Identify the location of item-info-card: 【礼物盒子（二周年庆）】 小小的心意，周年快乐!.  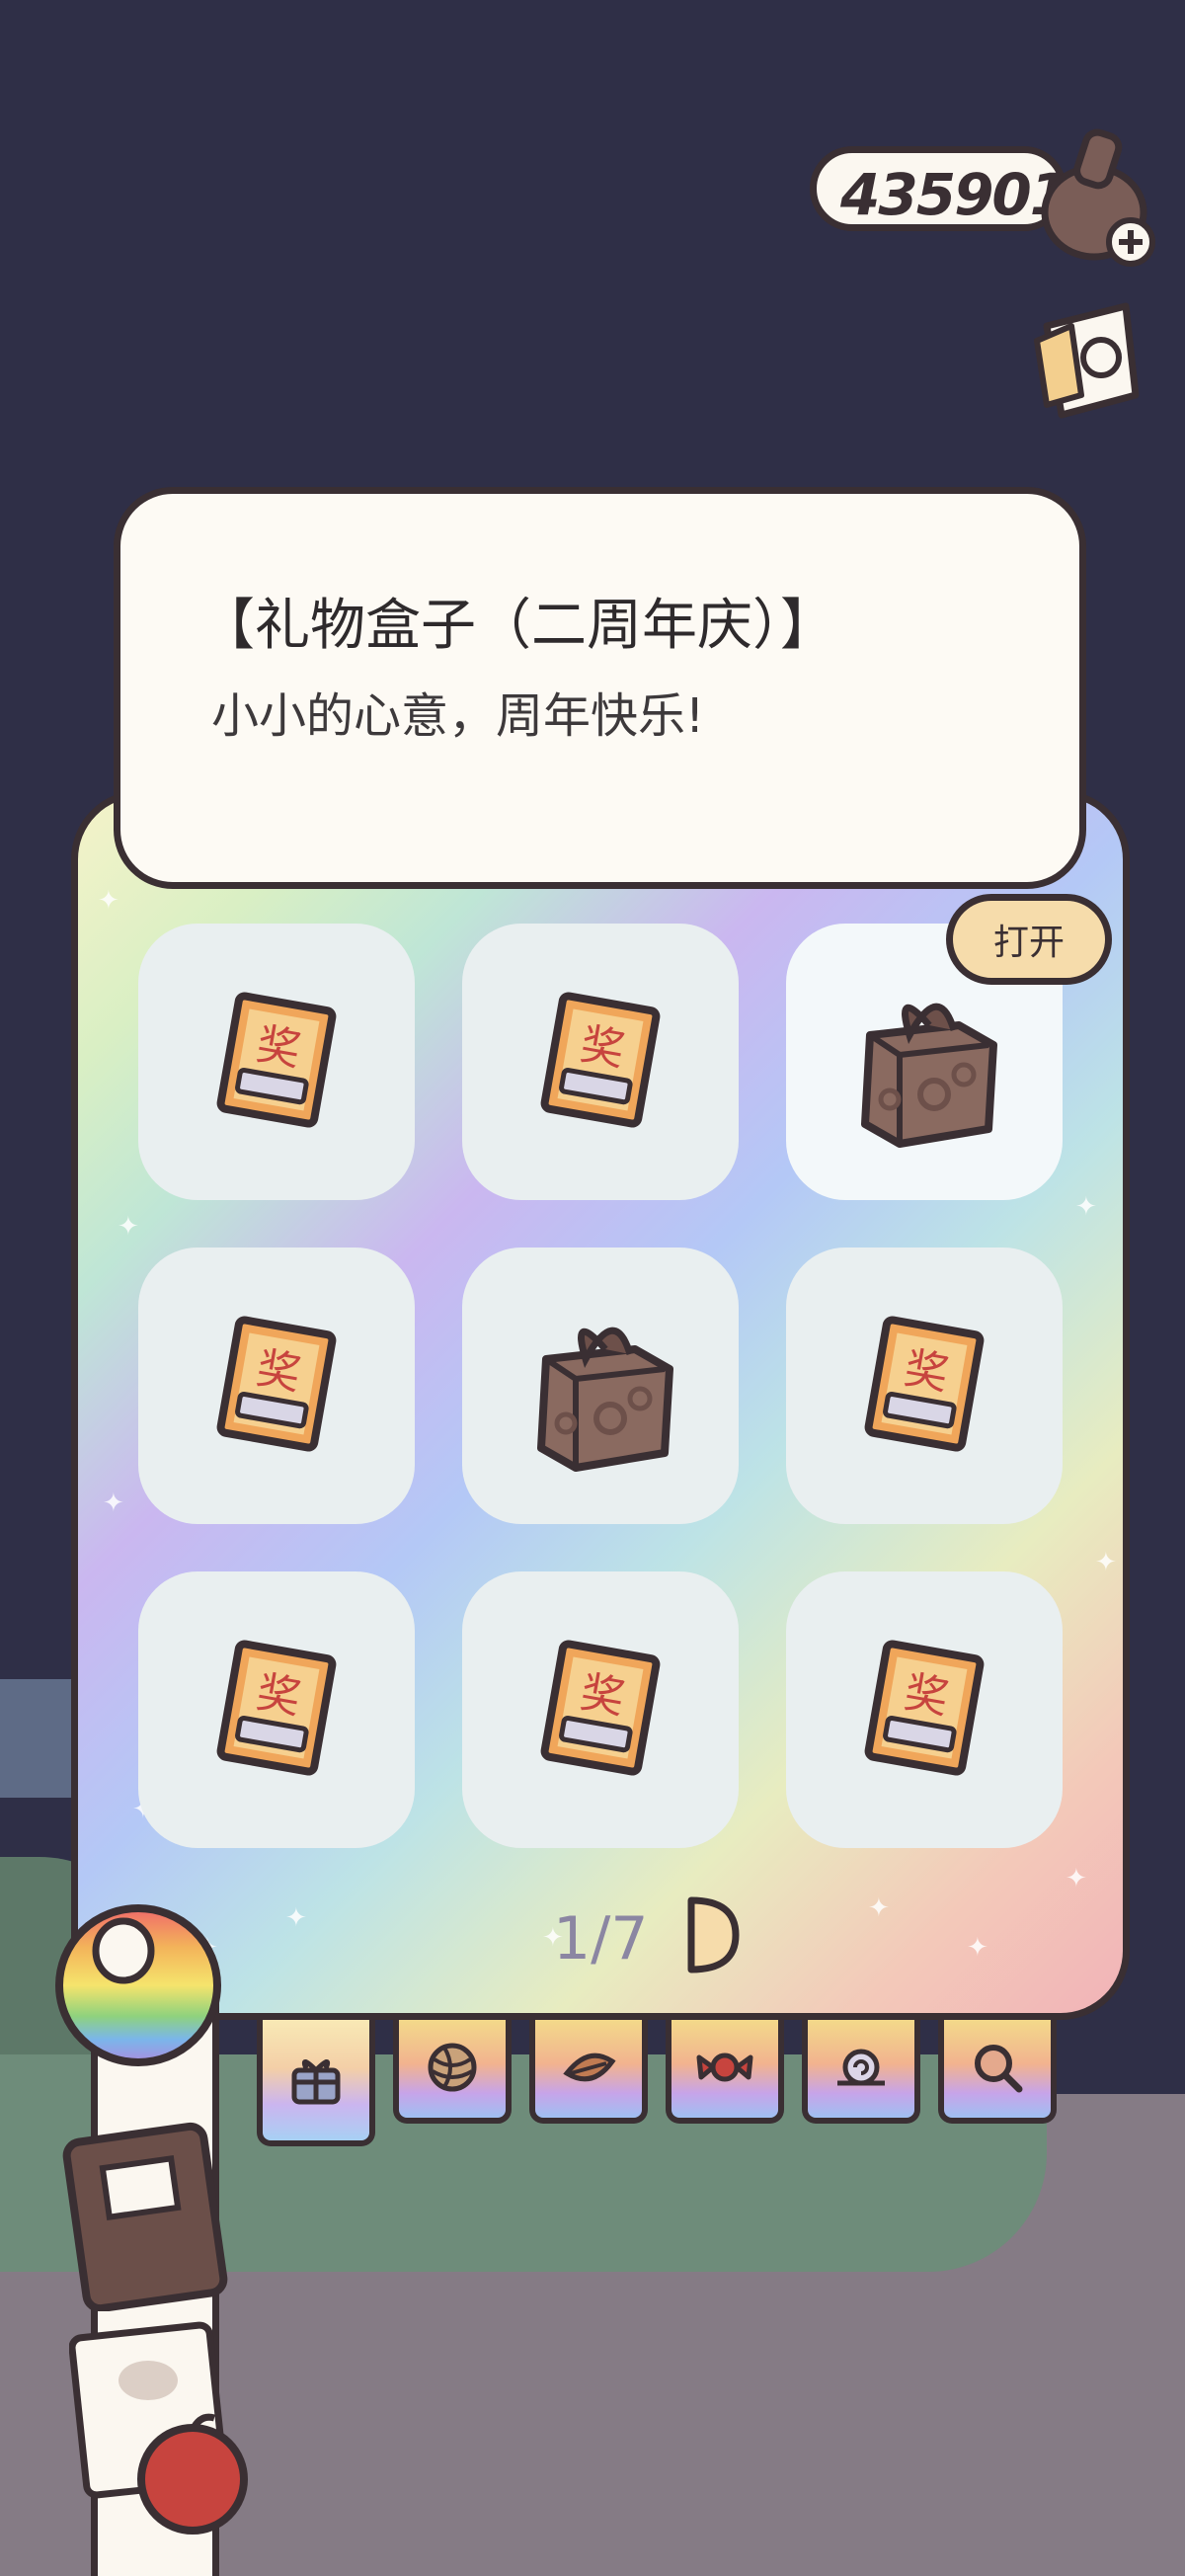
(600, 688).